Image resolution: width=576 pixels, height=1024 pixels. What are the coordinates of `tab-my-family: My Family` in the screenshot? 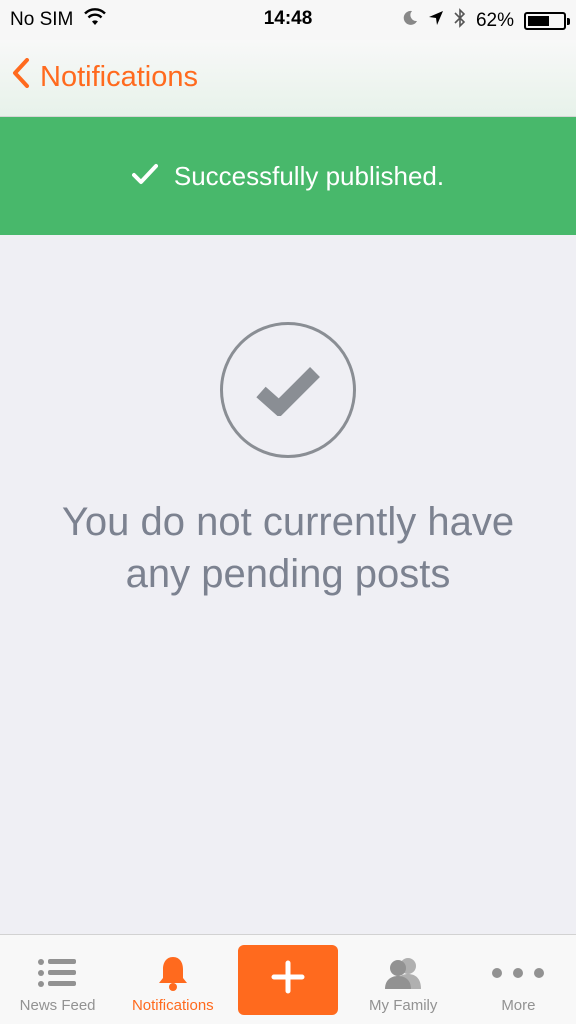 It's located at (403, 979).